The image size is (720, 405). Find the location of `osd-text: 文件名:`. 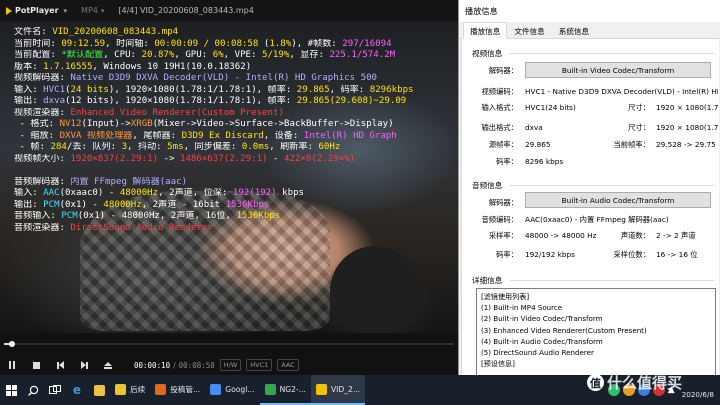

osd-text: 文件名: is located at coordinates (33, 32).